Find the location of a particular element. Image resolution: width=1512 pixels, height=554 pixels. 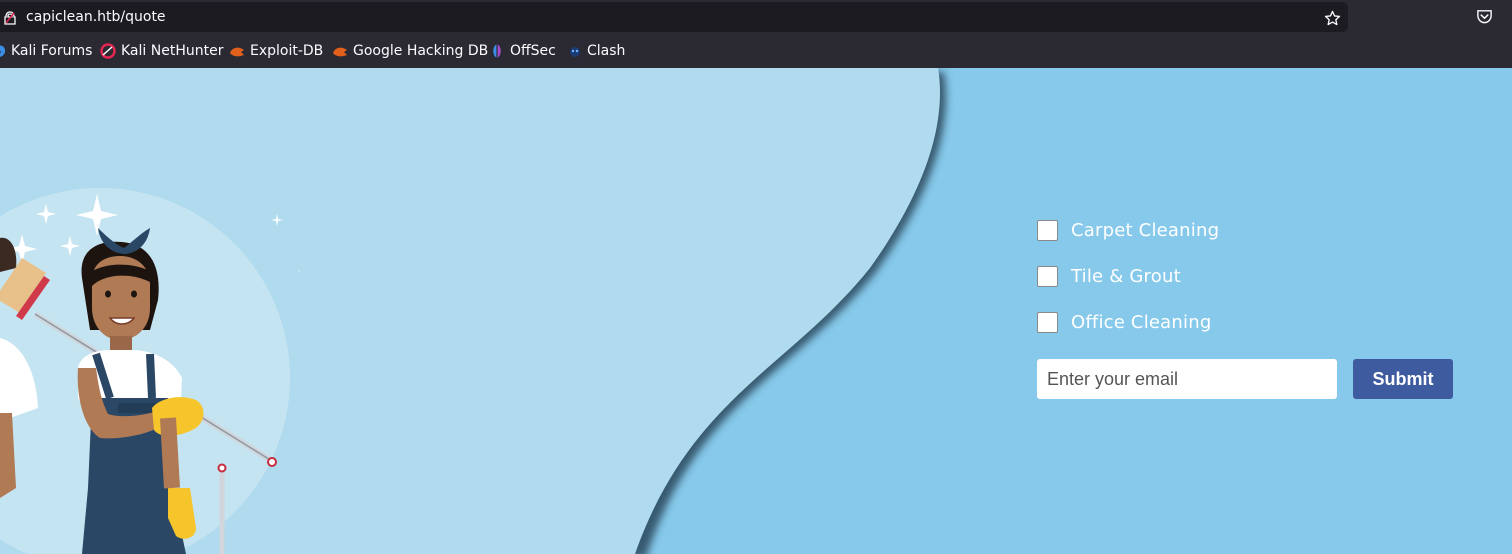

submit-button: Submit is located at coordinates (1403, 379).